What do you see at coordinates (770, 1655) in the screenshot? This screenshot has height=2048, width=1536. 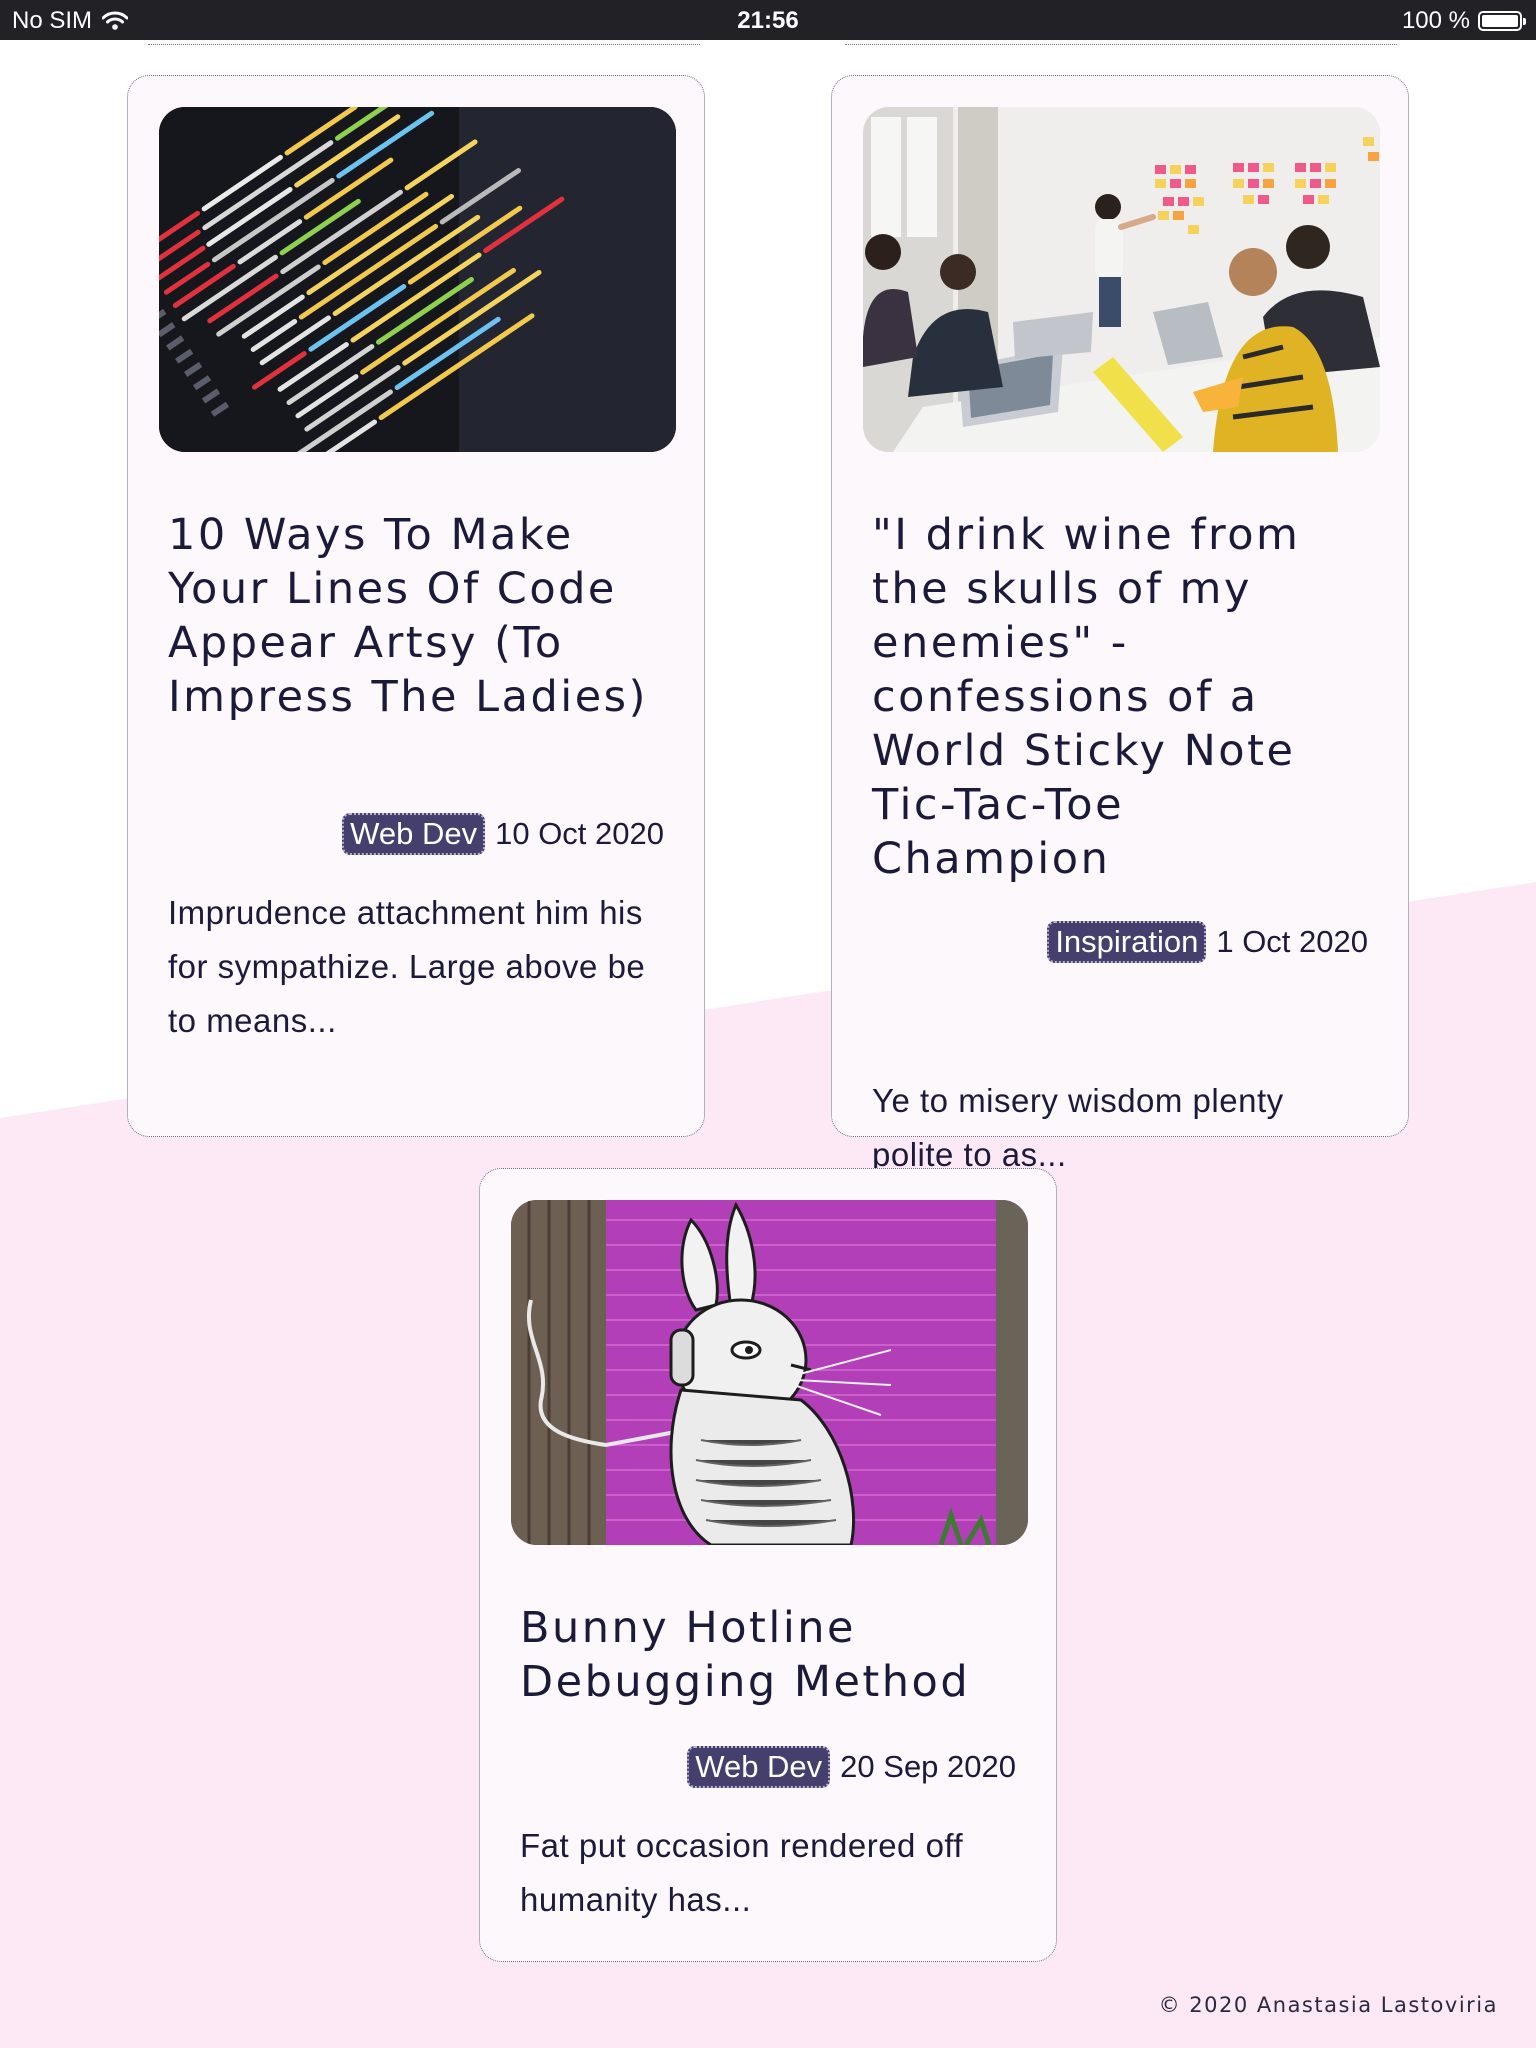 I see `post-title: Bunny Hotline Debugging Method` at bounding box center [770, 1655].